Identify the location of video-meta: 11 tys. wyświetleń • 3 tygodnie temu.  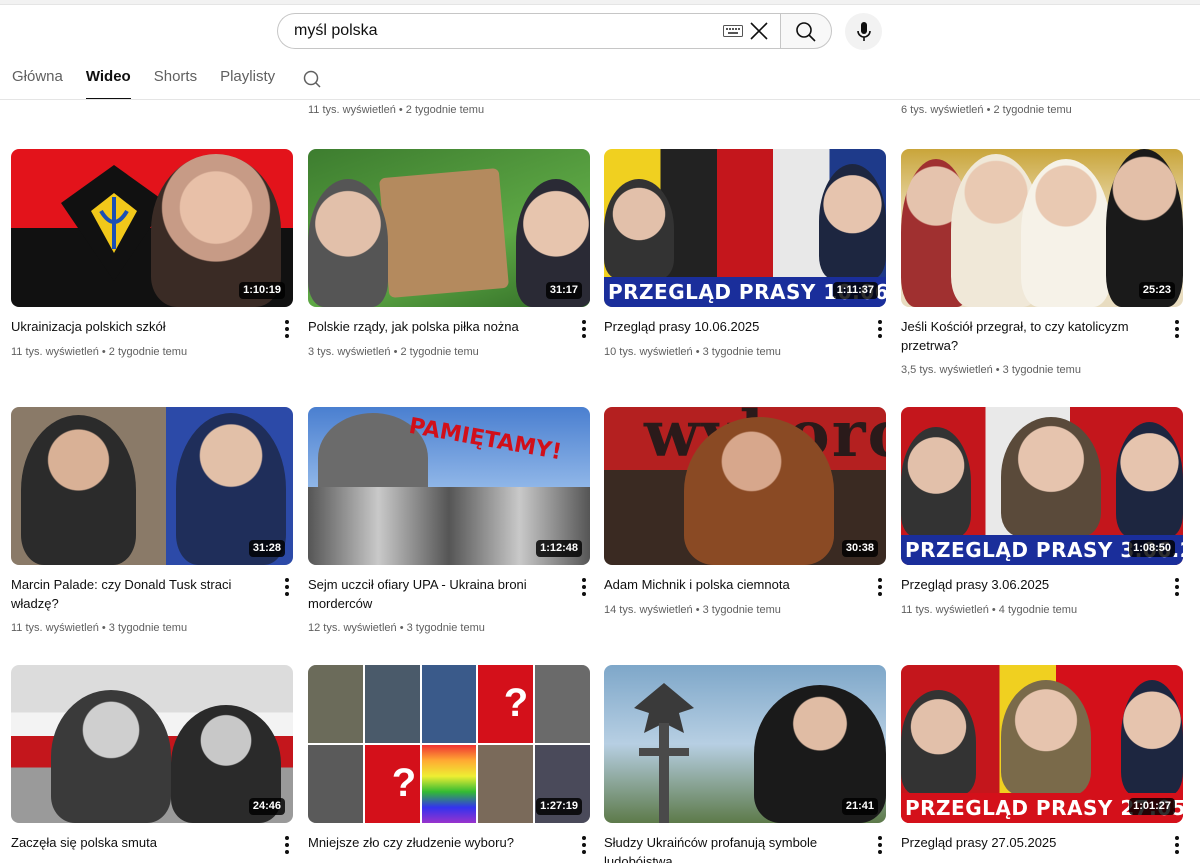
(99, 628).